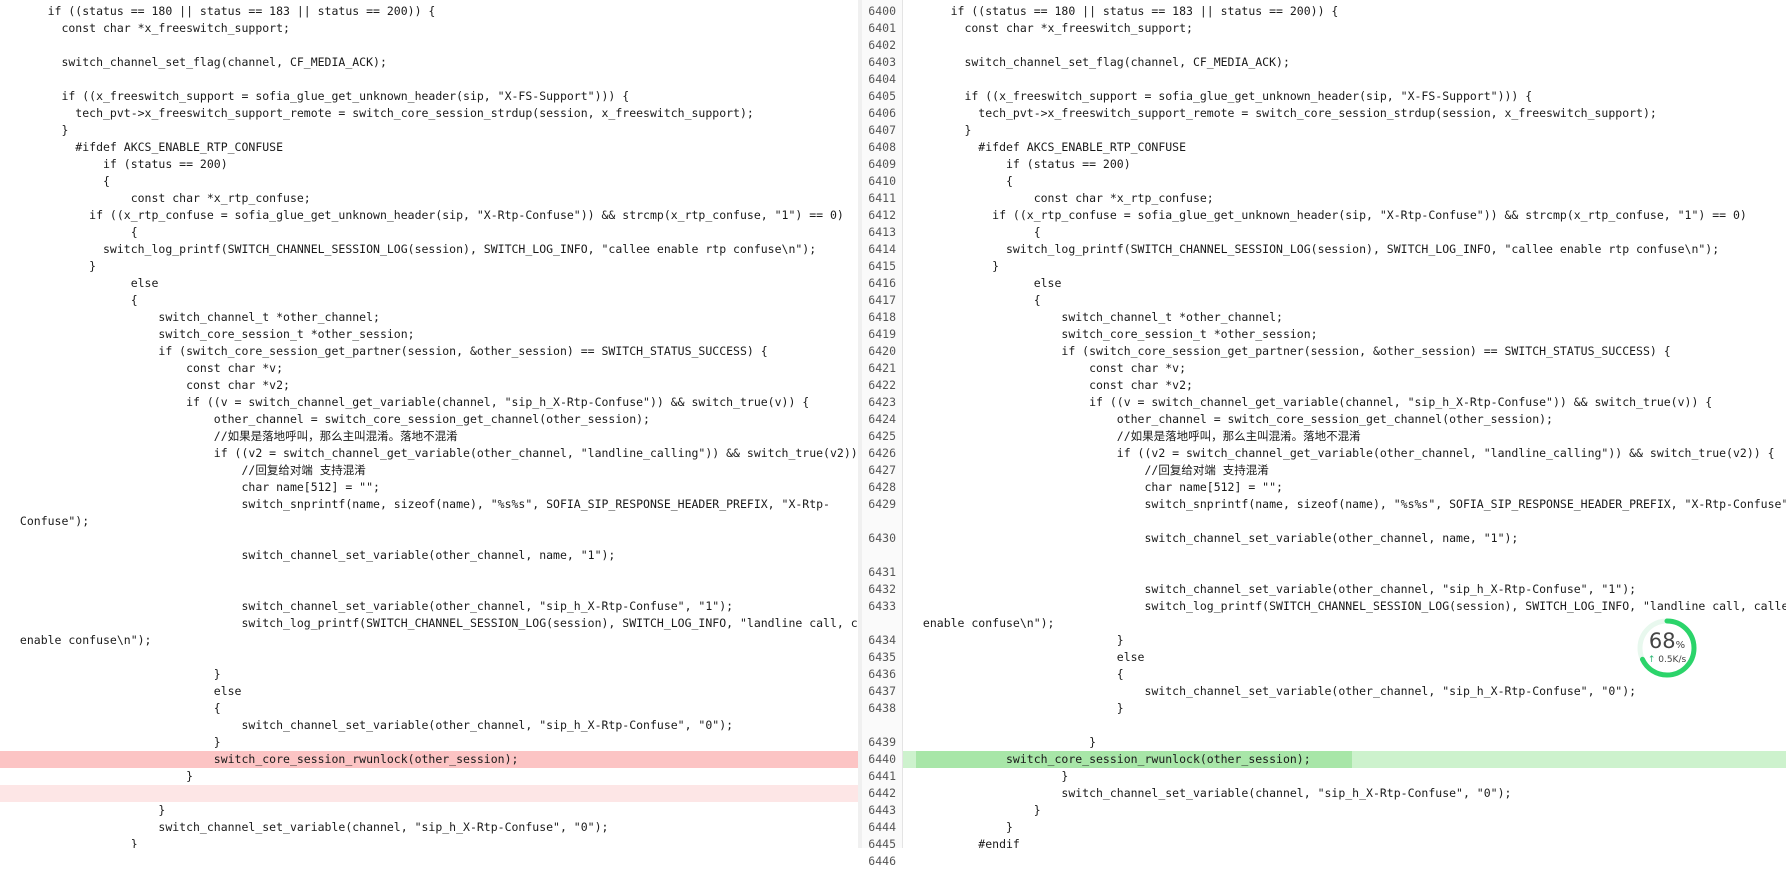 Image resolution: width=1786 pixels, height=870 pixels. Describe the element at coordinates (882, 368) in the screenshot. I see `line-number: 6421` at that location.